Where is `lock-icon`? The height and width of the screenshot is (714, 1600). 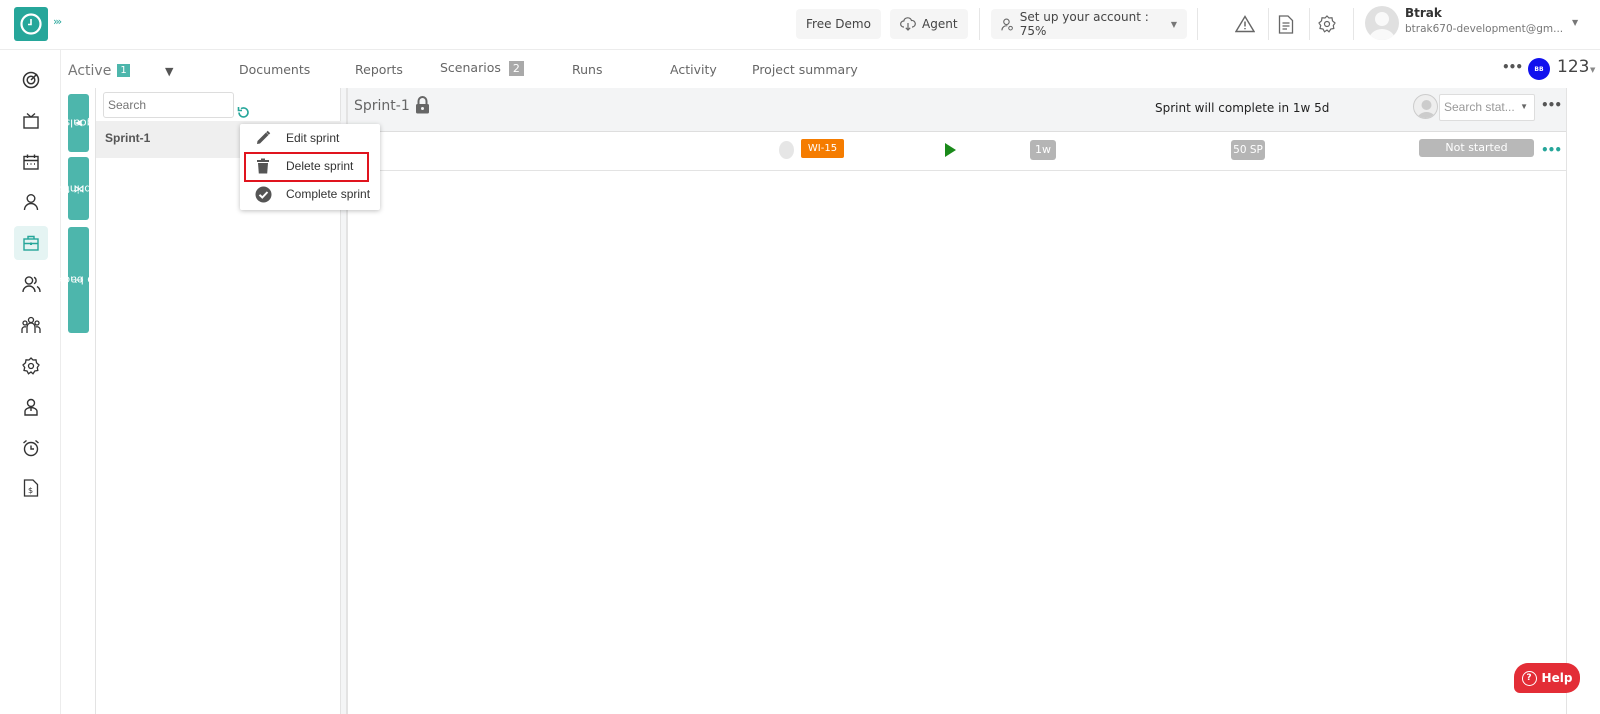 lock-icon is located at coordinates (422, 107).